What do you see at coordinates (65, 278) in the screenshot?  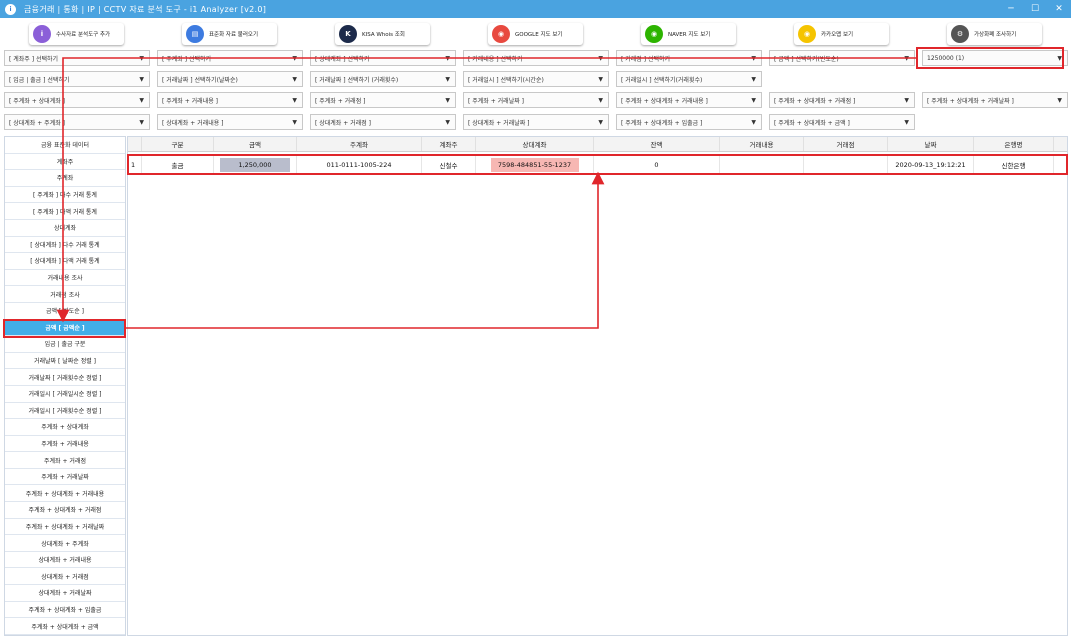 I see `sidebar-item: 거래내용 조사` at bounding box center [65, 278].